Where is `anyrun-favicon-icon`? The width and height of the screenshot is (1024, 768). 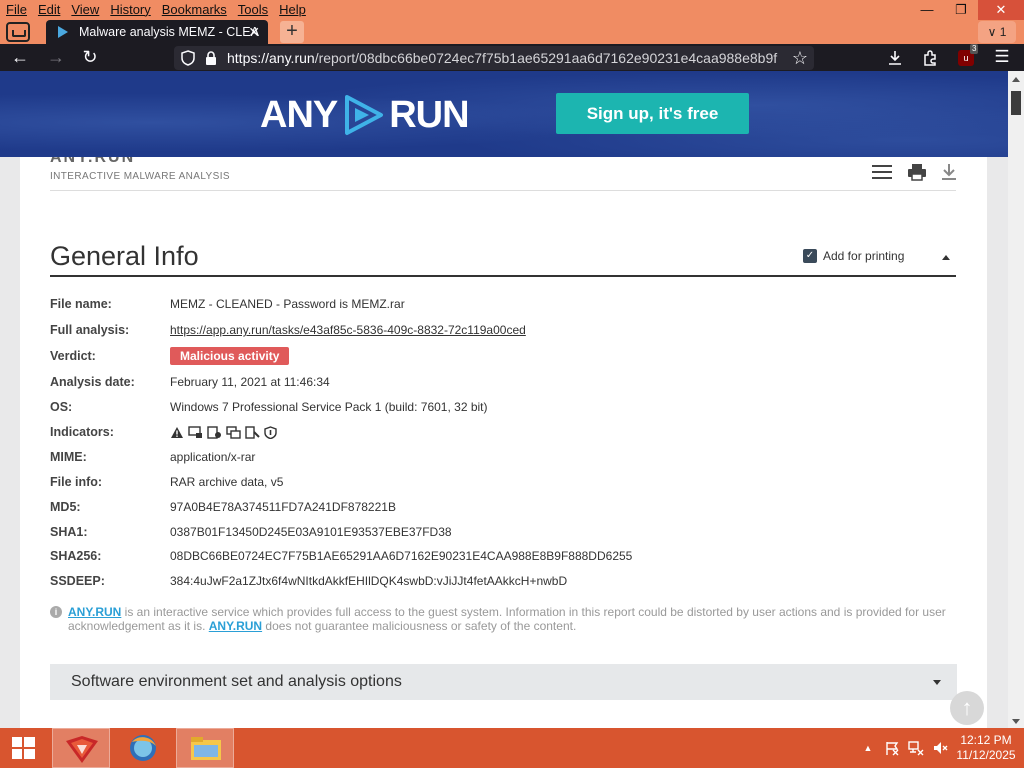 anyrun-favicon-icon is located at coordinates (63, 32).